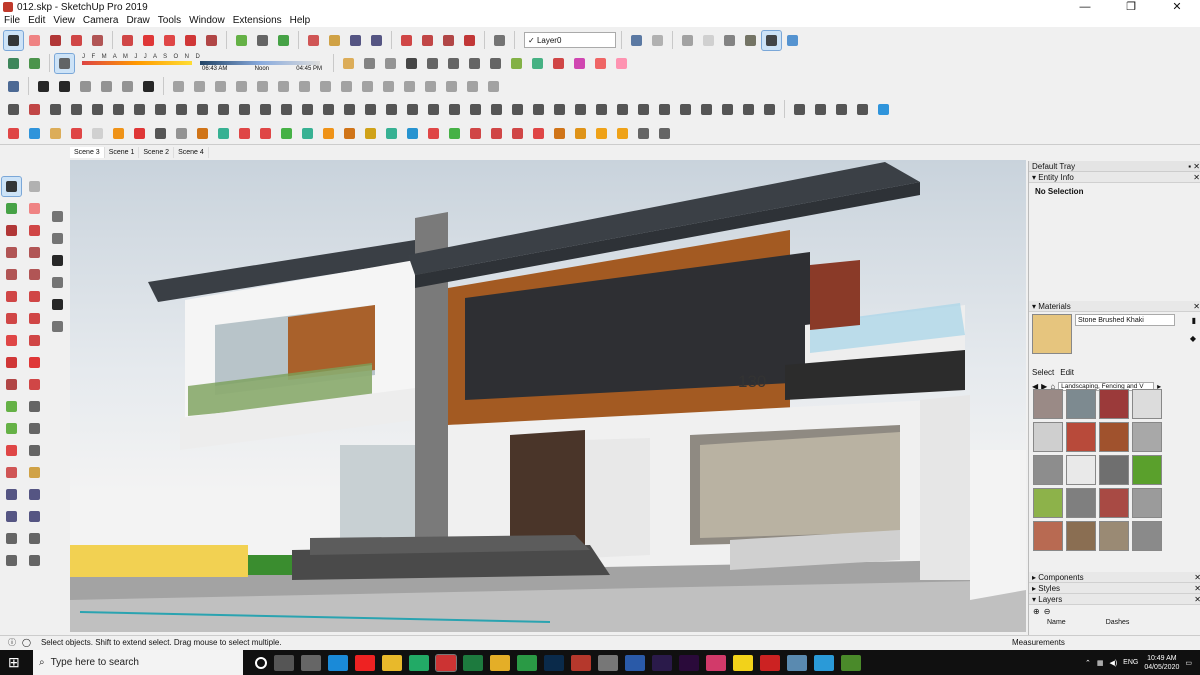 This screenshot has height=675, width=1200. Describe the element at coordinates (799, 109) in the screenshot. I see `render-1-icon` at that location.